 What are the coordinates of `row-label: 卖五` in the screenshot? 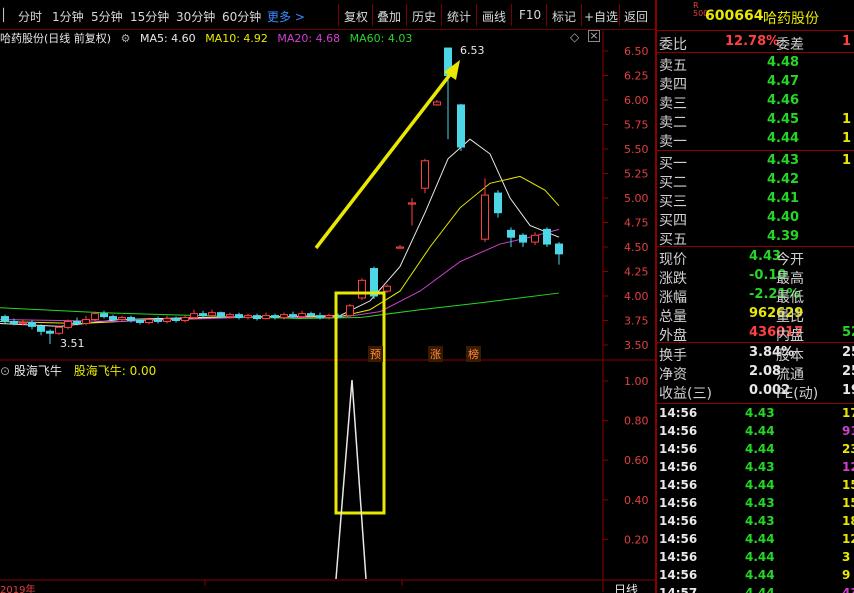 It's located at (673, 66).